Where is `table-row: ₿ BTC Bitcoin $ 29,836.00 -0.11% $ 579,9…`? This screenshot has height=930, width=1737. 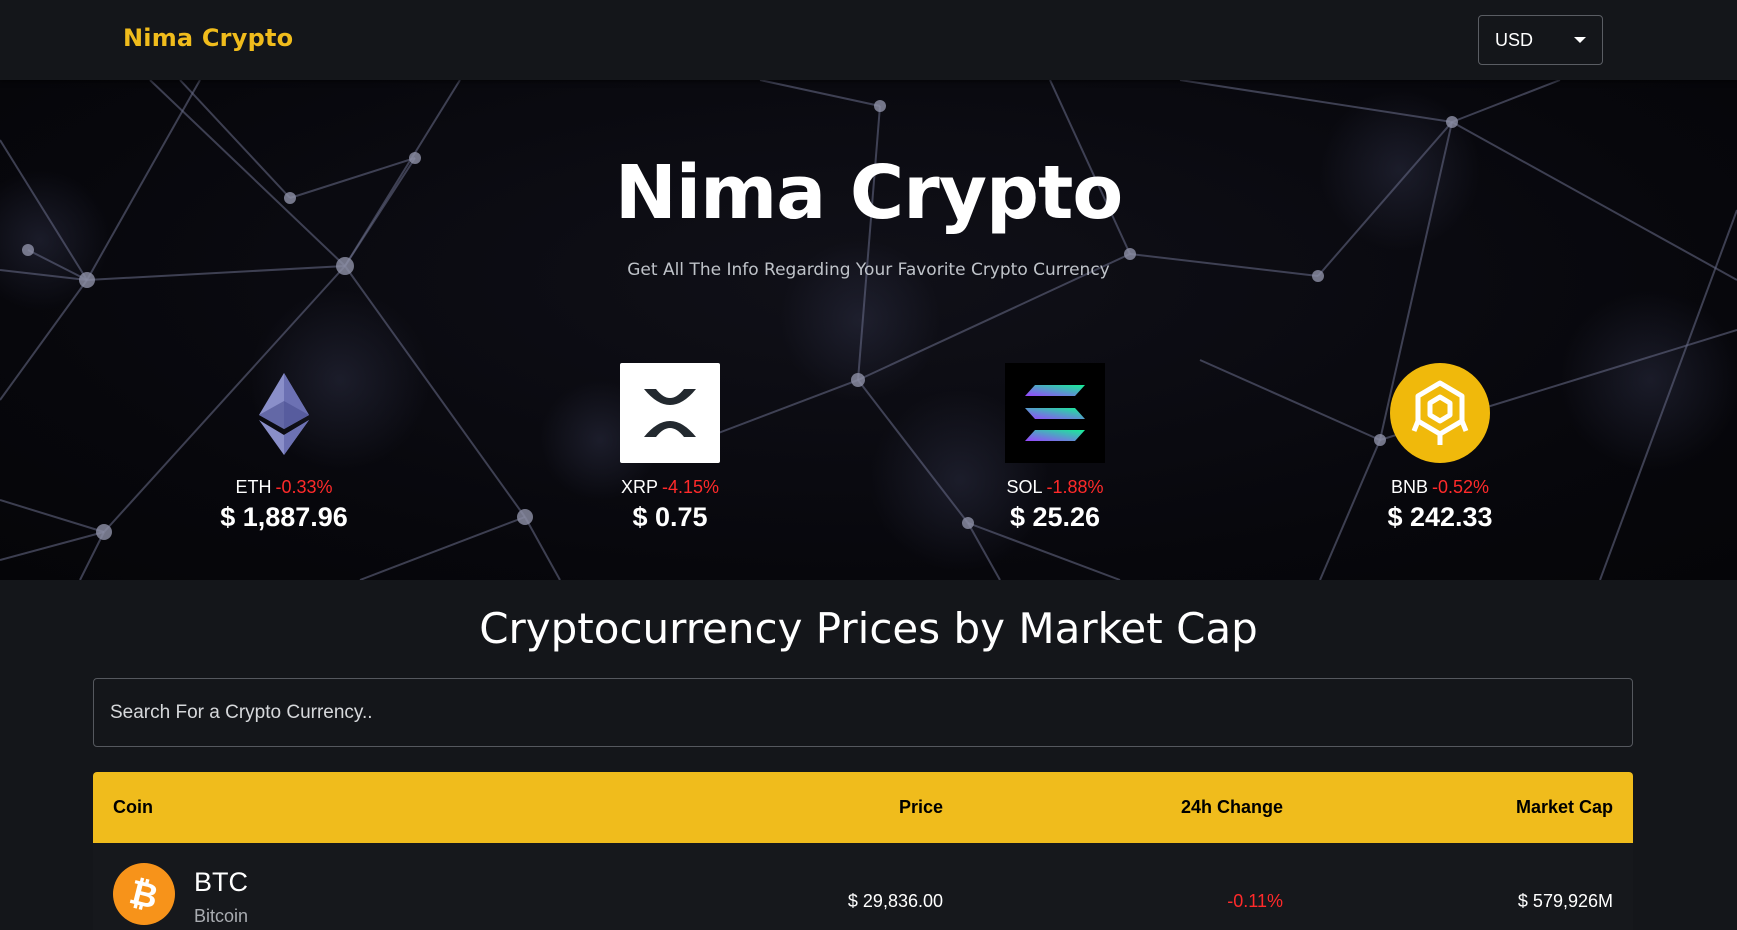 table-row: ₿ BTC Bitcoin $ 29,836.00 -0.11% $ 579,9… is located at coordinates (863, 886).